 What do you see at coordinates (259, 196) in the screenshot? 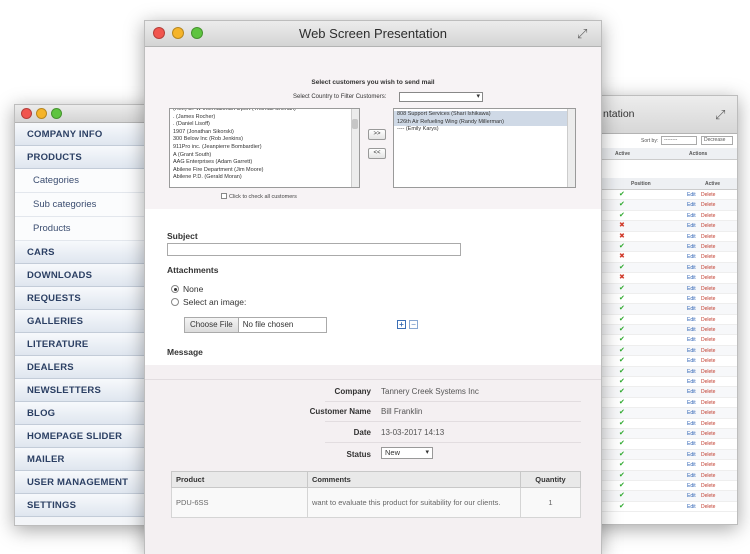
I see `check-all-row: Click to check all customers` at bounding box center [259, 196].